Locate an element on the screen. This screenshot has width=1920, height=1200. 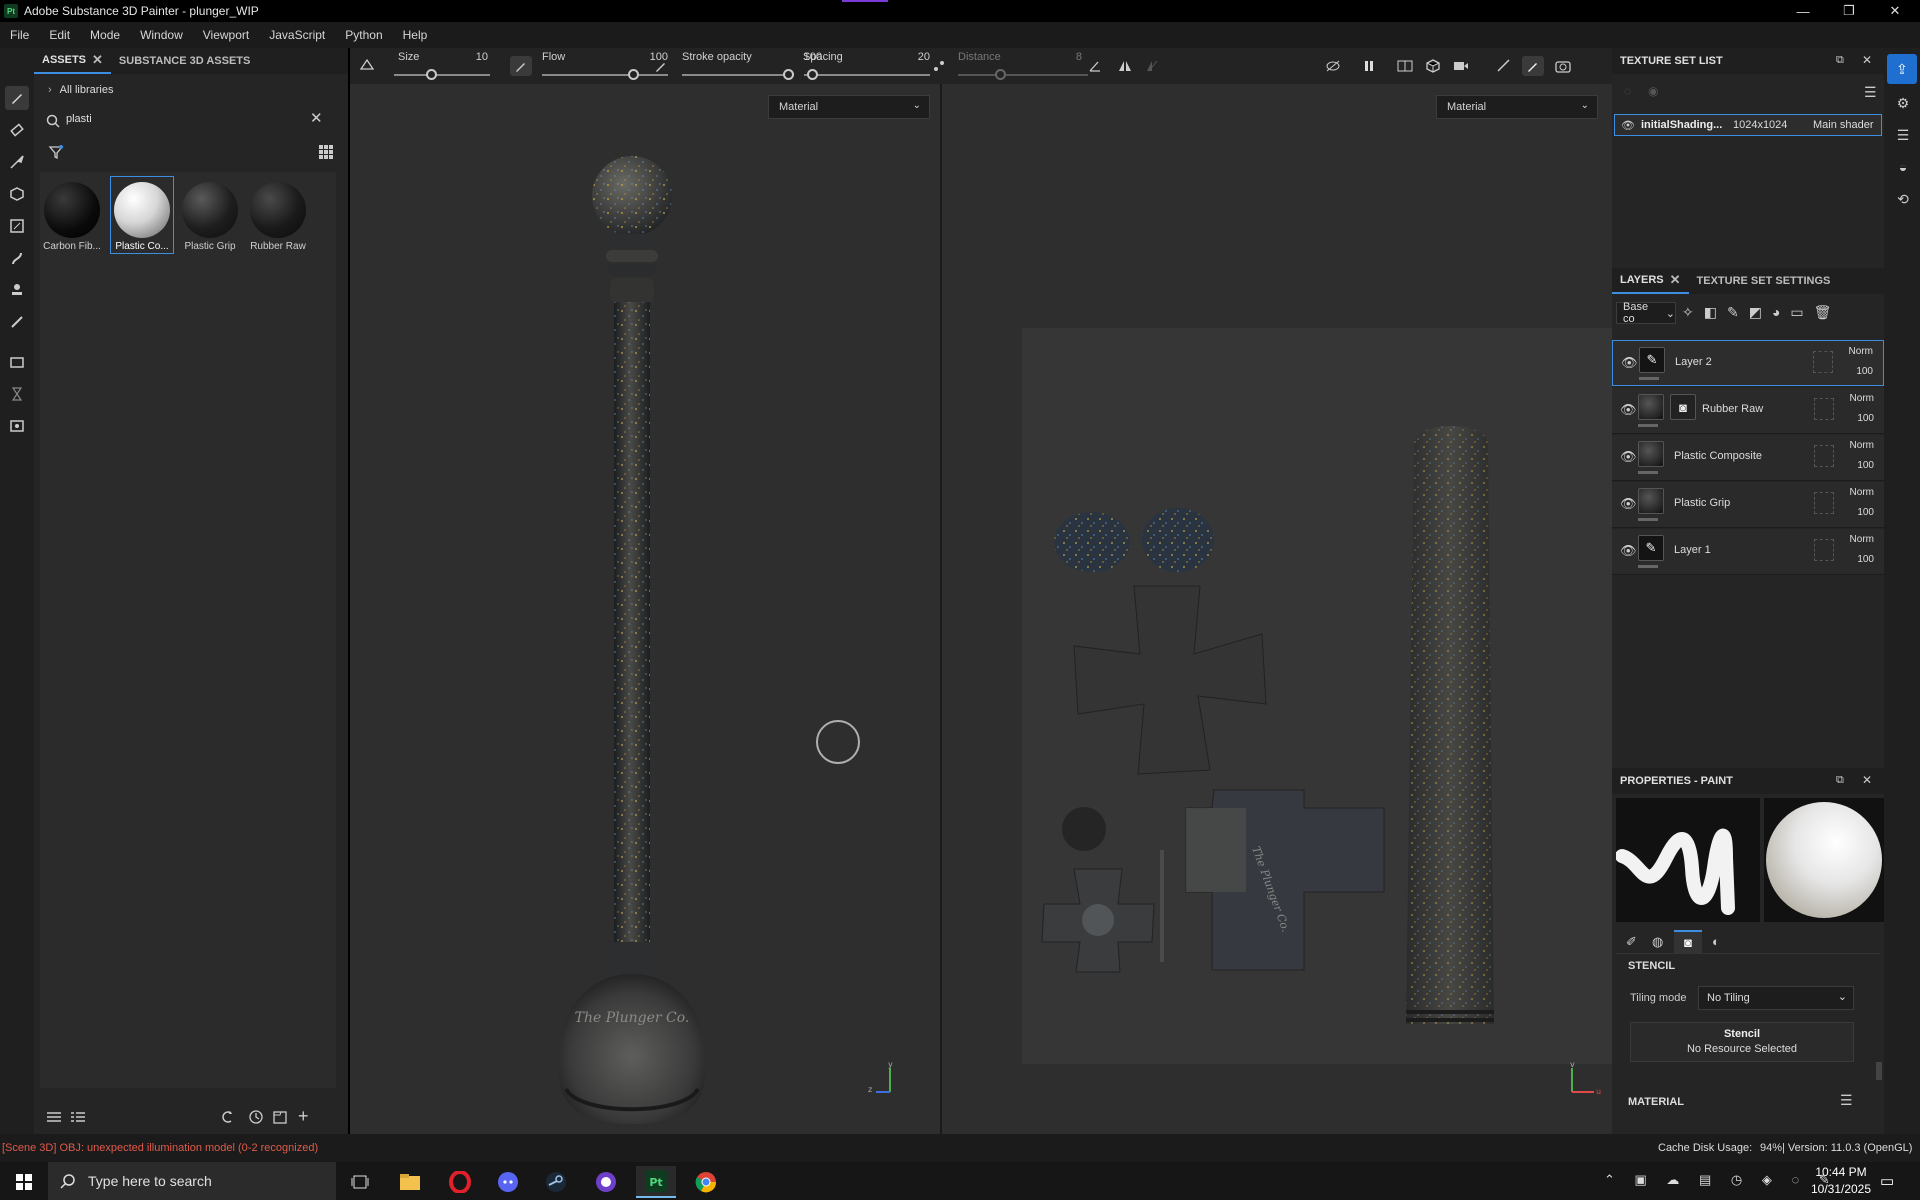
display-3d-icon is located at coordinates (1433, 66).